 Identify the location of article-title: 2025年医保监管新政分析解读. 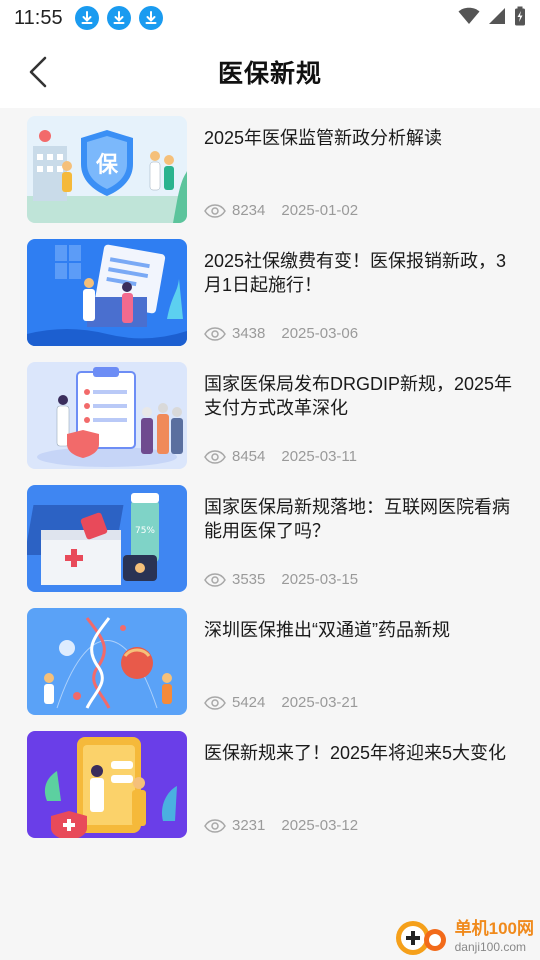
(323, 138).